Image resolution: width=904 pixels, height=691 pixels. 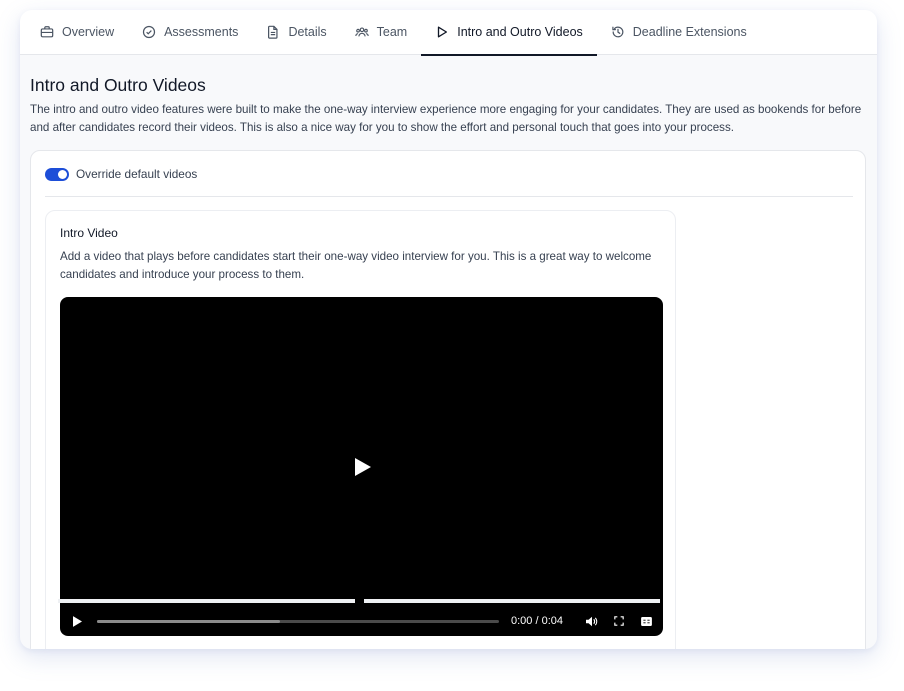 I want to click on tab-details: Details, so click(x=296, y=32).